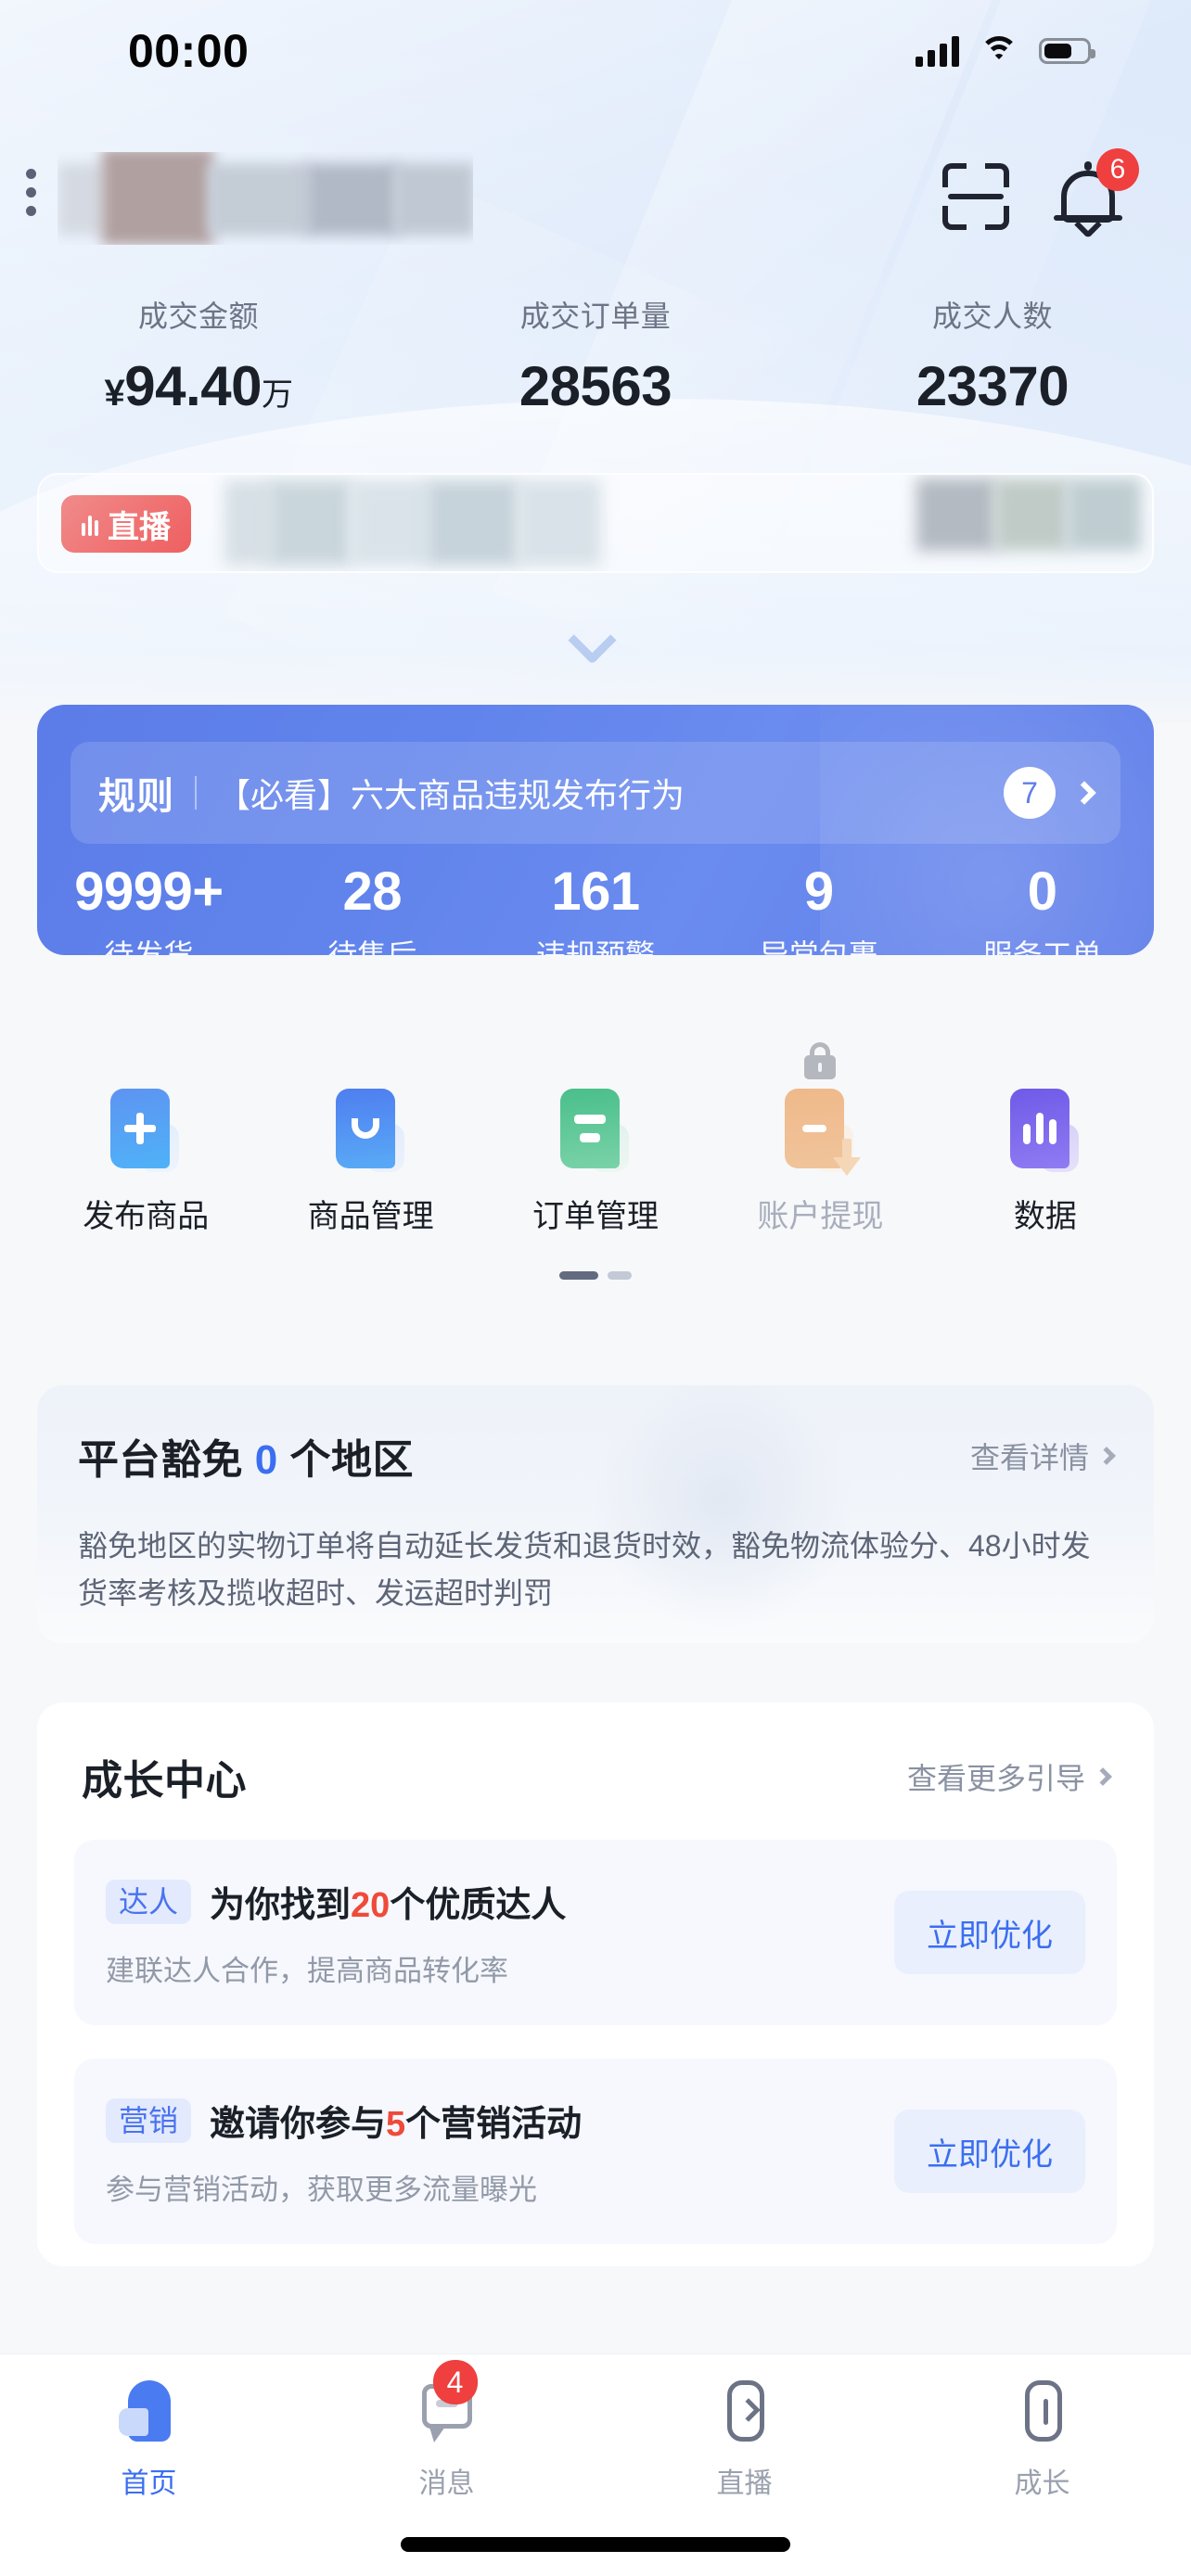 Image resolution: width=1191 pixels, height=2576 pixels. Describe the element at coordinates (307, 1971) in the screenshot. I see `growth-item-subtitle: 建联达人合作，提高商品转化率` at that location.